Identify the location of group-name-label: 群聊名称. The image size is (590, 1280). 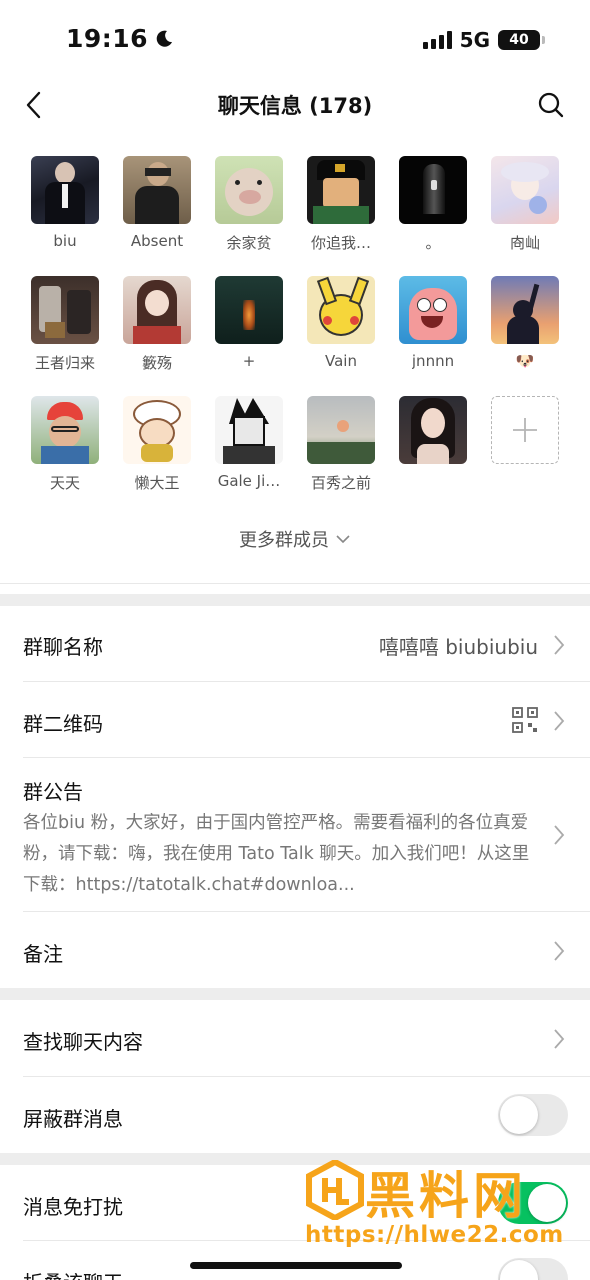
(63, 647).